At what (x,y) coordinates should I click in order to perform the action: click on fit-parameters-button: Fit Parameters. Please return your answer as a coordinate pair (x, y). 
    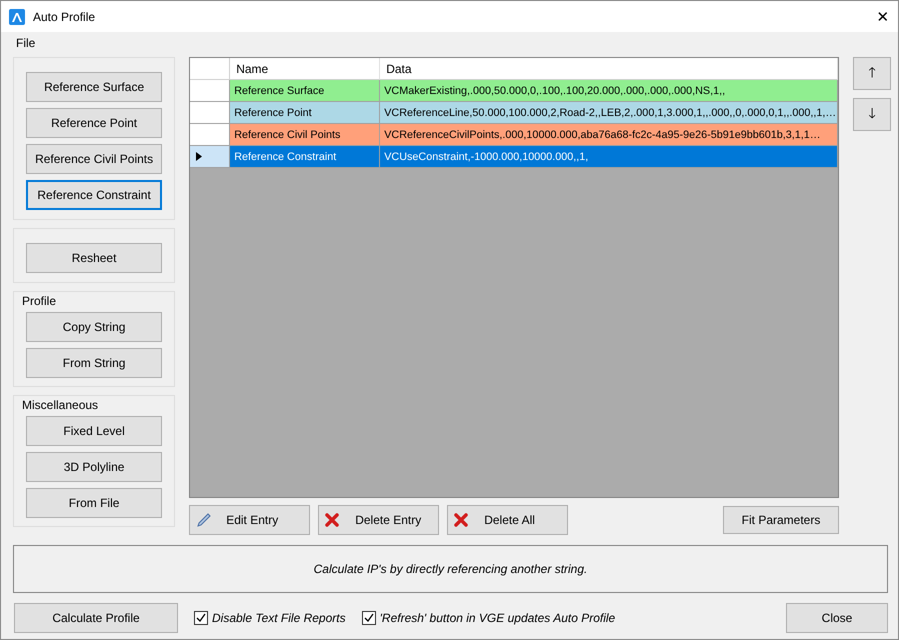
    Looking at the image, I should click on (781, 520).